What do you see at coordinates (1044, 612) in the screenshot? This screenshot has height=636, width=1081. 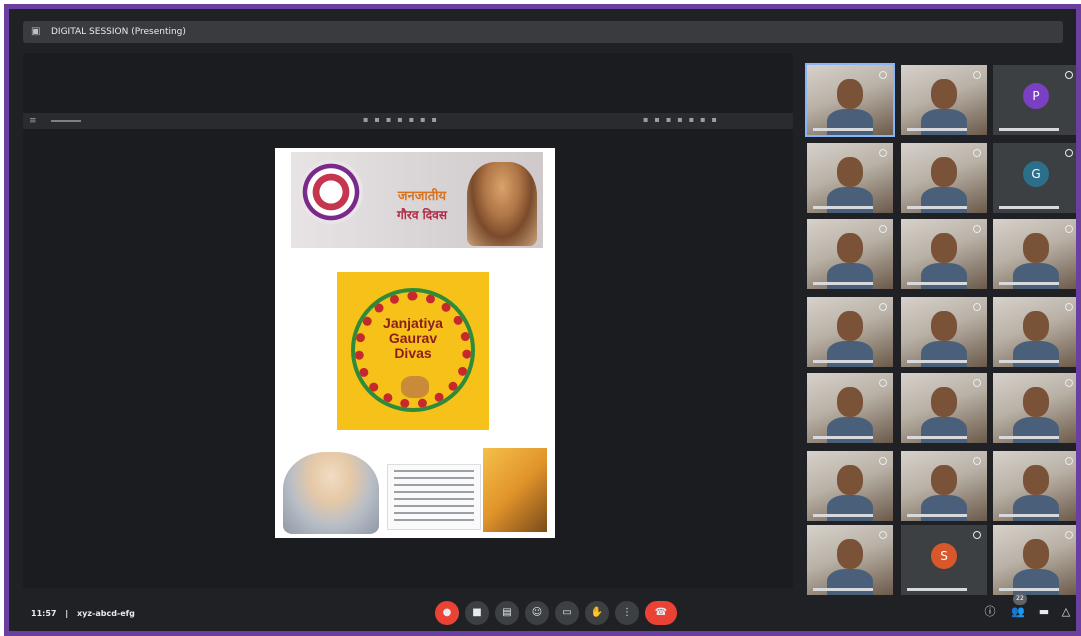 I see `chat-icon: ▬` at bounding box center [1044, 612].